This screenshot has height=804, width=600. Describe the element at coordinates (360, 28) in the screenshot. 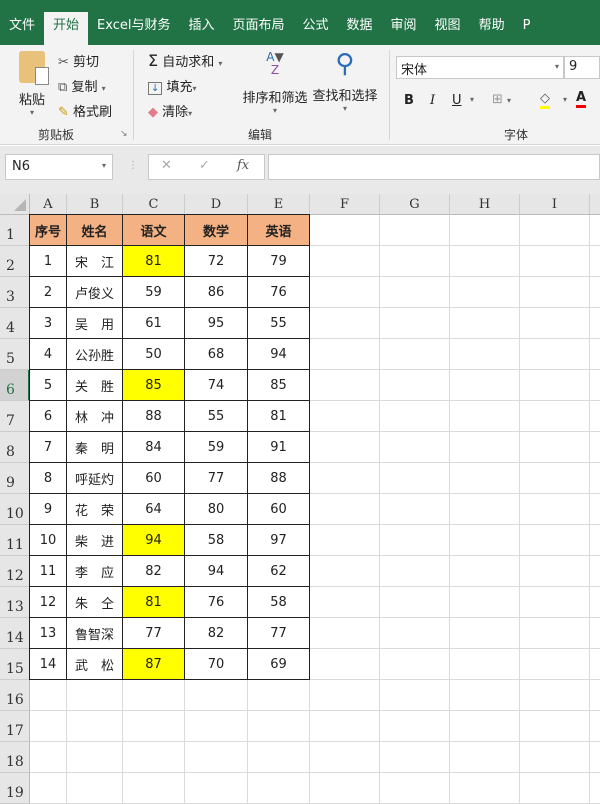

I see `tab-6: 数据` at that location.